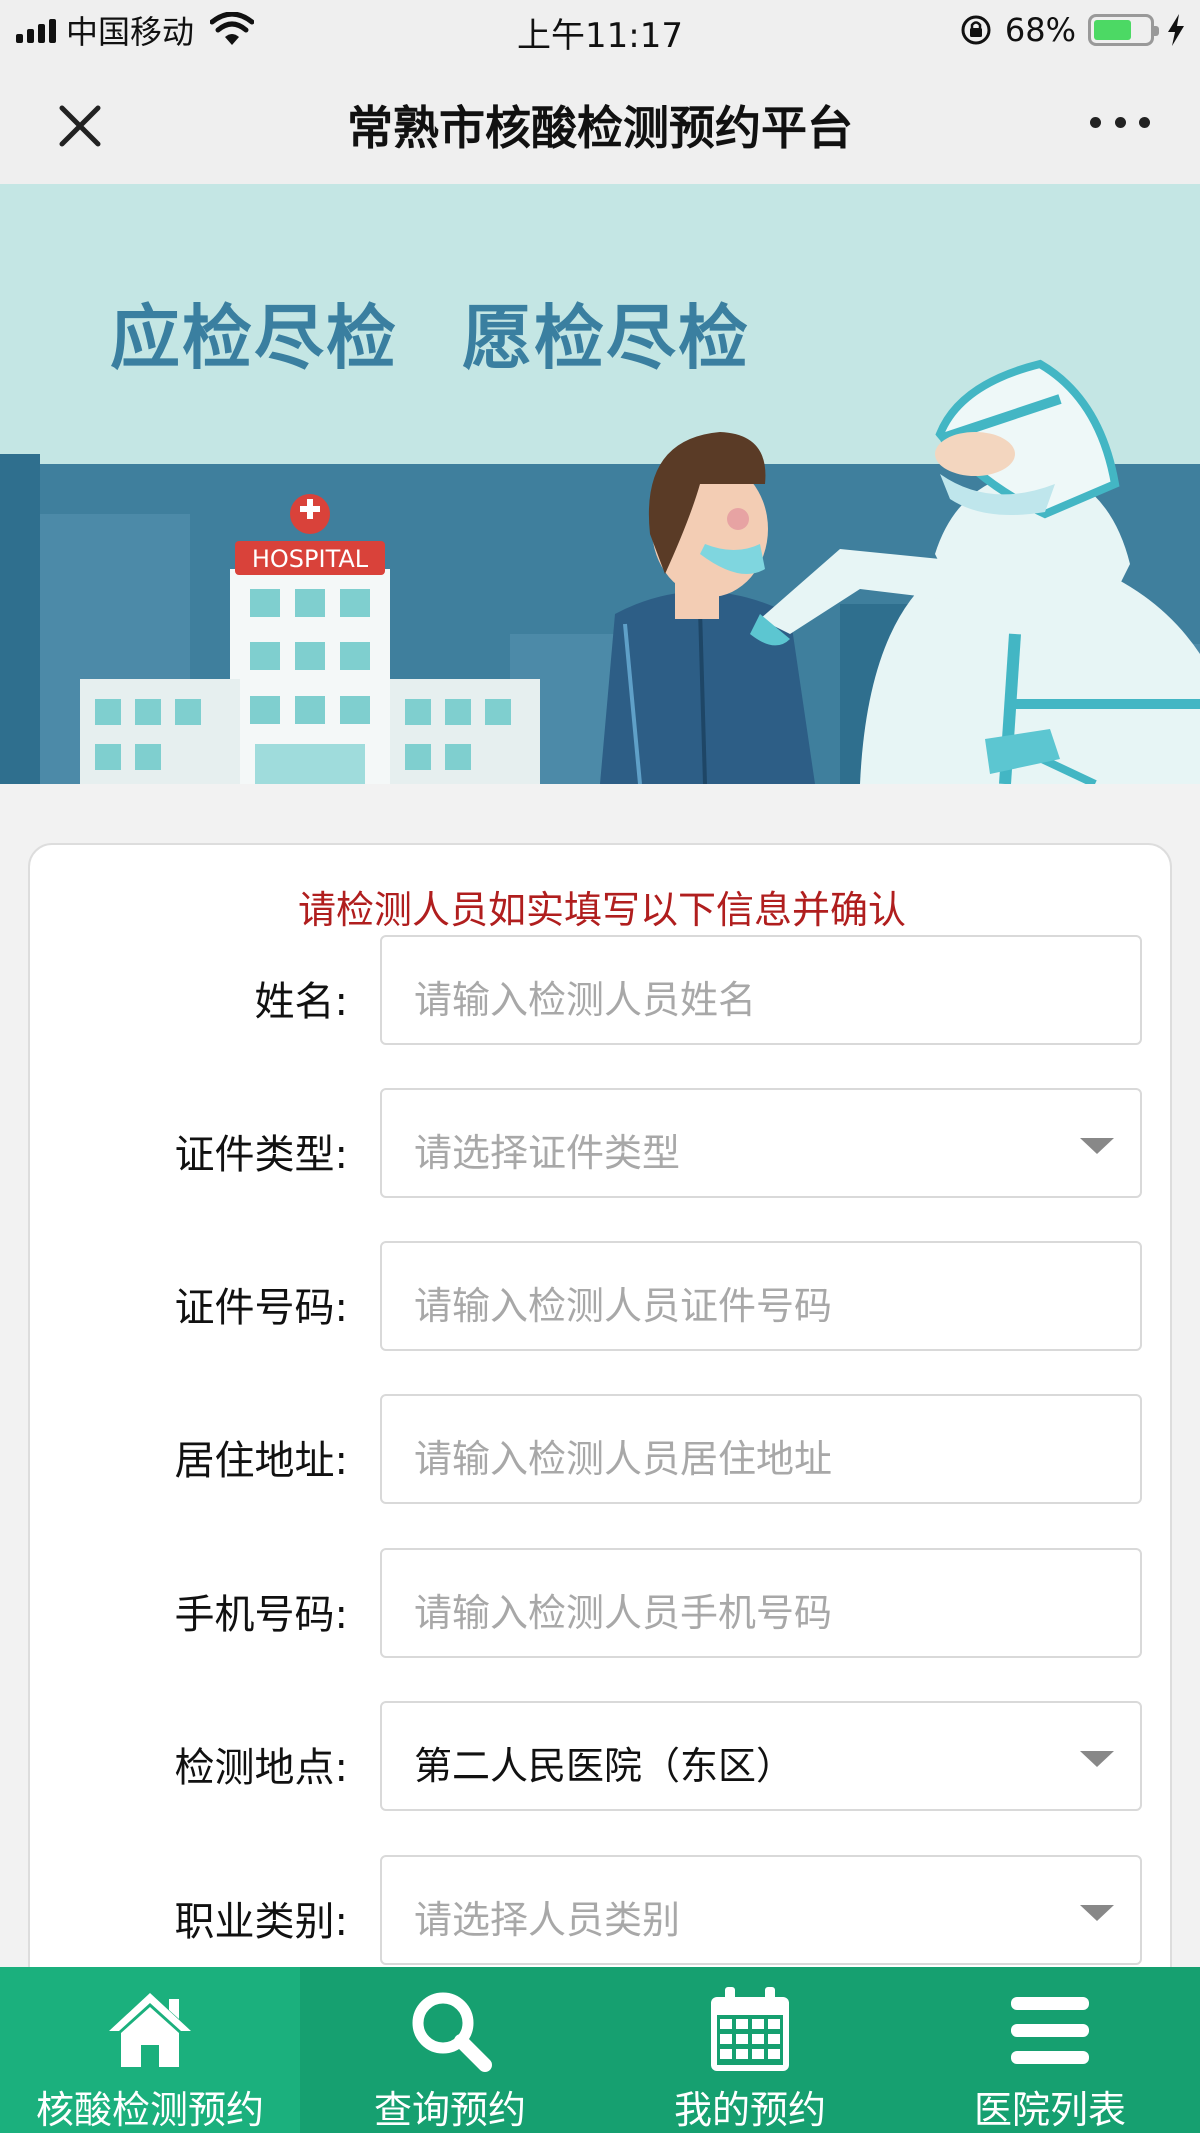 The width and height of the screenshot is (1200, 2133). What do you see at coordinates (261, 1922) in the screenshot?
I see `occupation-label: 职业类别:` at bounding box center [261, 1922].